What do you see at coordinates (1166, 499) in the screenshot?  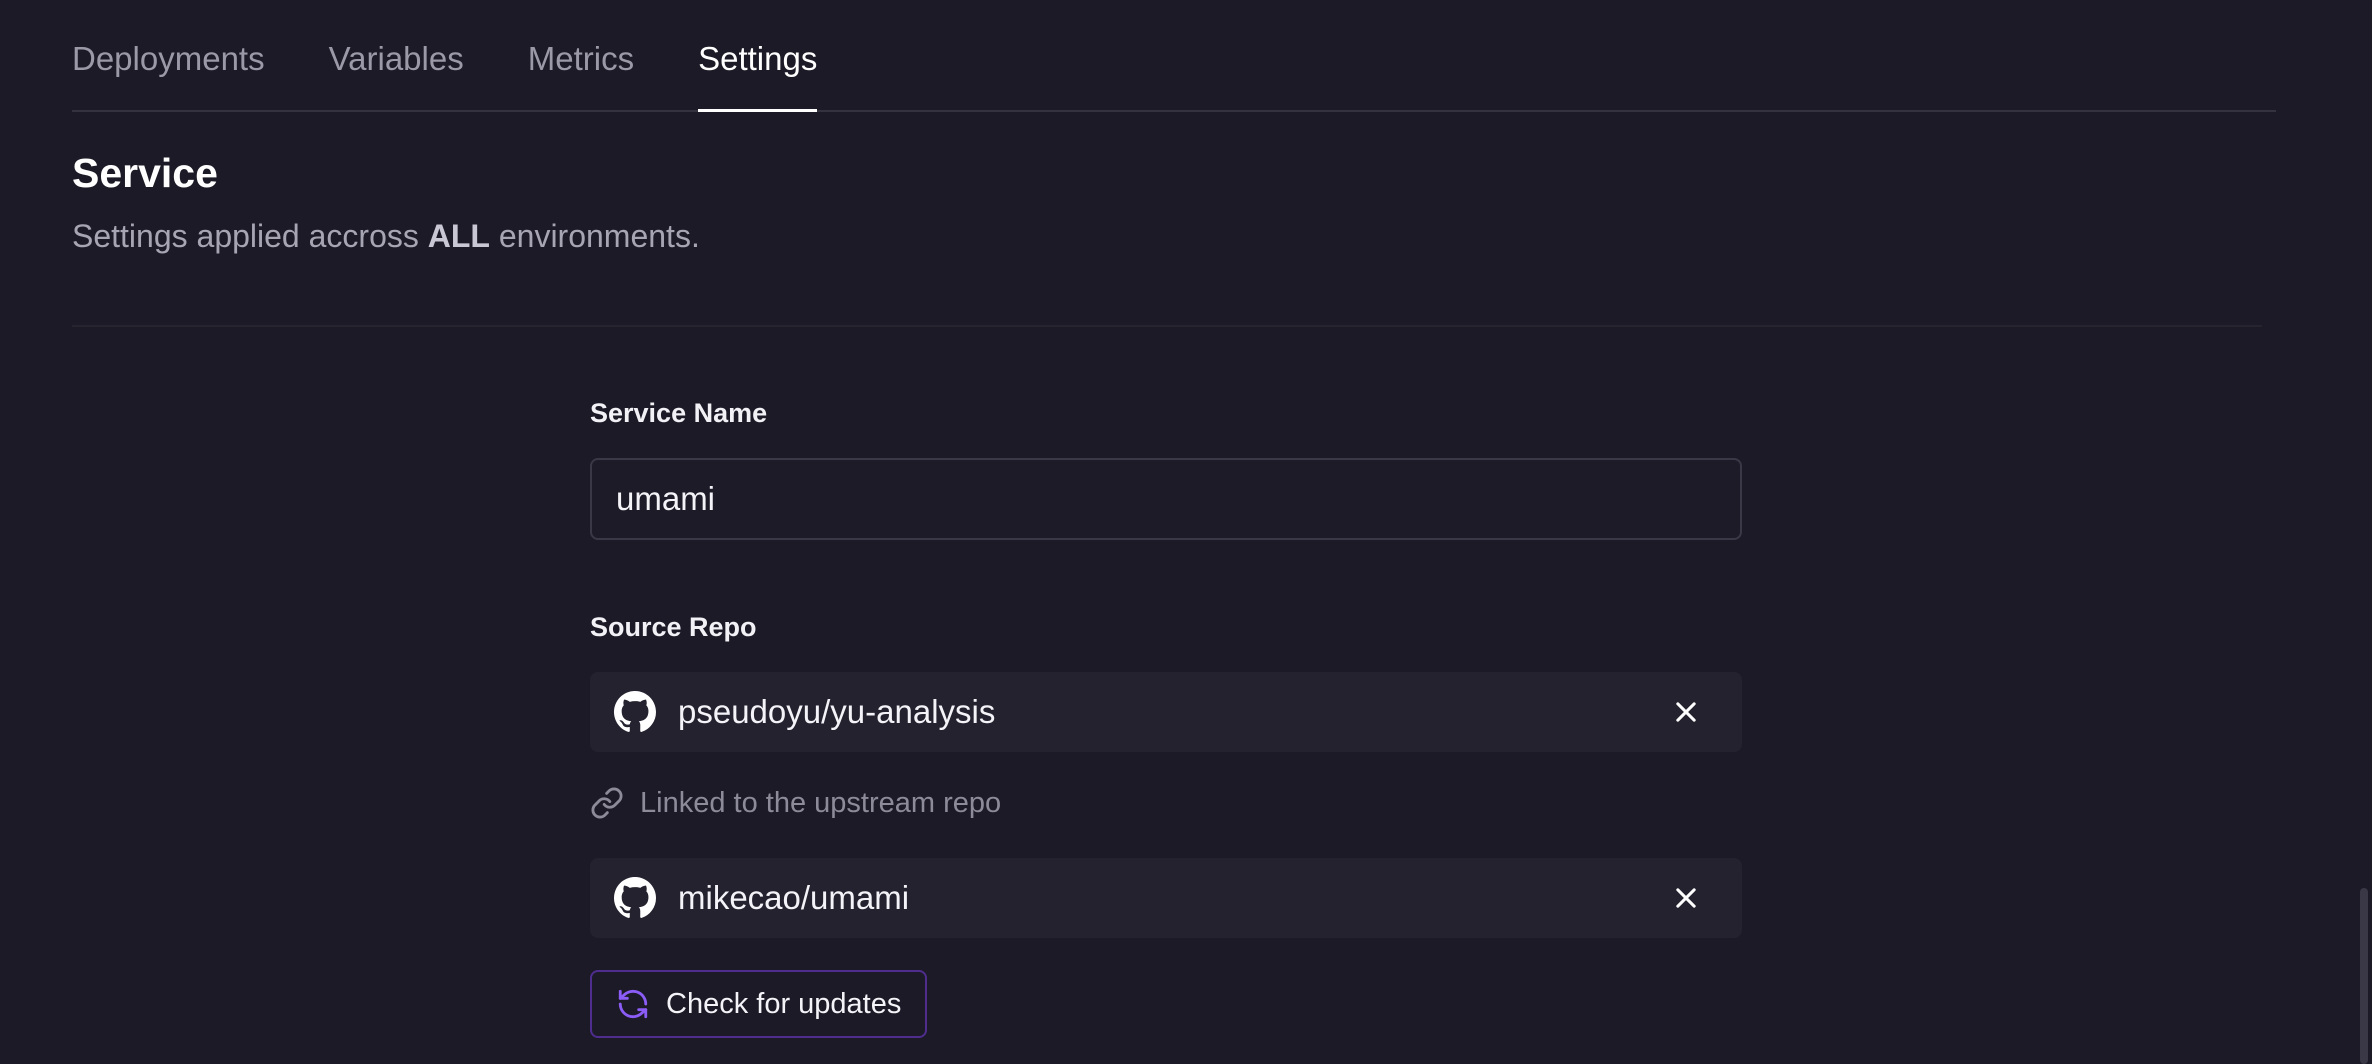 I see `service-name-input: umami` at bounding box center [1166, 499].